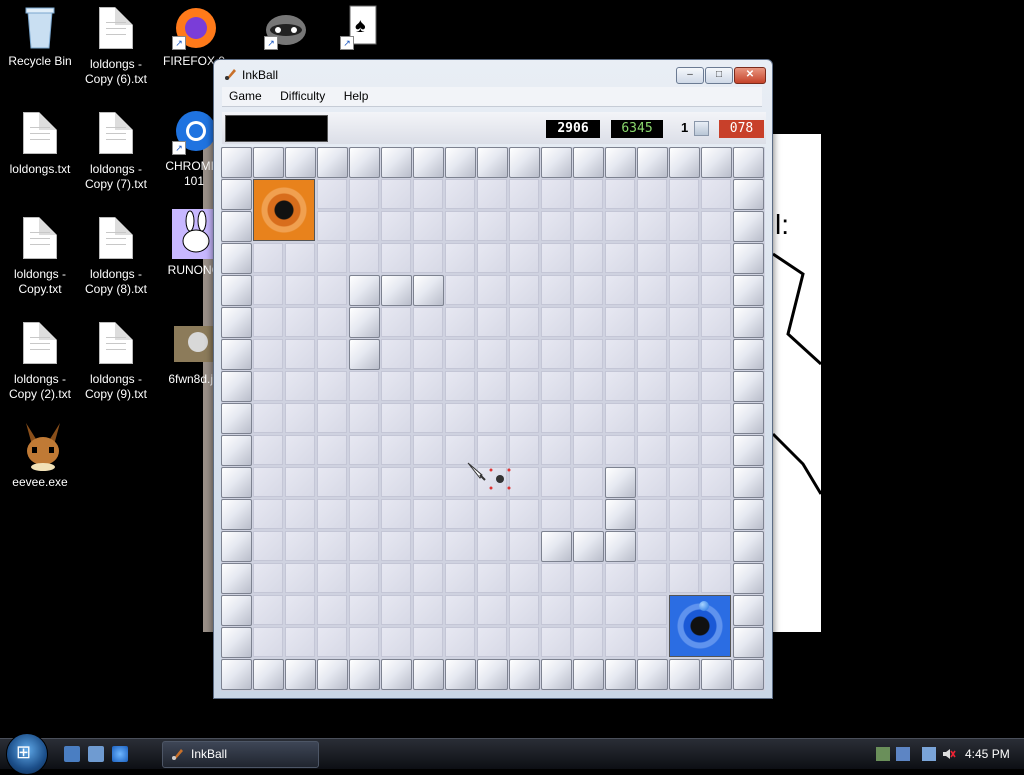 The width and height of the screenshot is (1024, 775). What do you see at coordinates (245, 96) in the screenshot?
I see `menu-game: Game` at bounding box center [245, 96].